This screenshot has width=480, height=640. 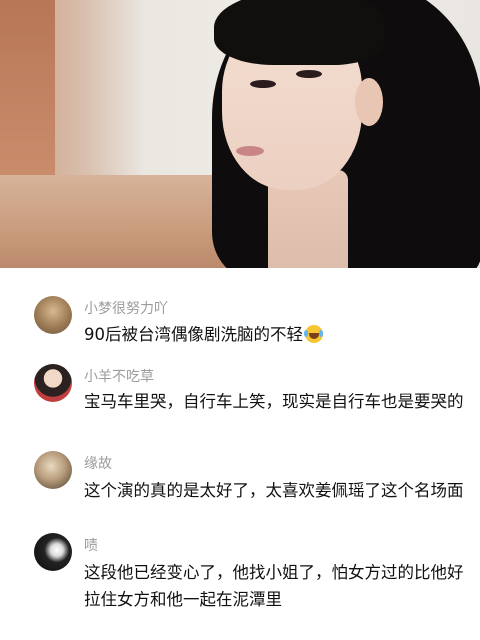 I want to click on comment-username: 小羊不吃草, so click(x=119, y=376).